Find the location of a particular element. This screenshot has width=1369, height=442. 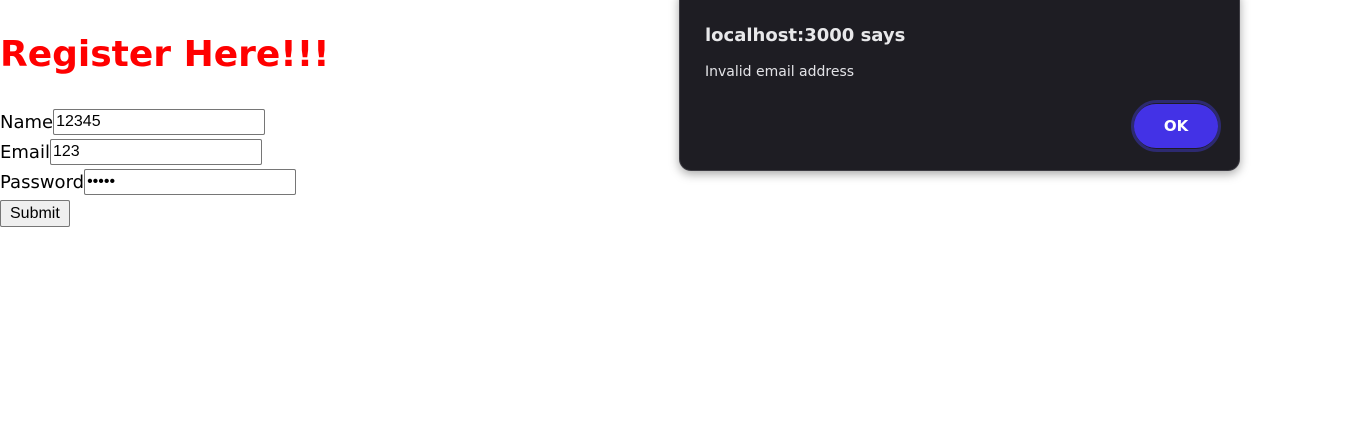

name-row: Name is located at coordinates (133, 122).